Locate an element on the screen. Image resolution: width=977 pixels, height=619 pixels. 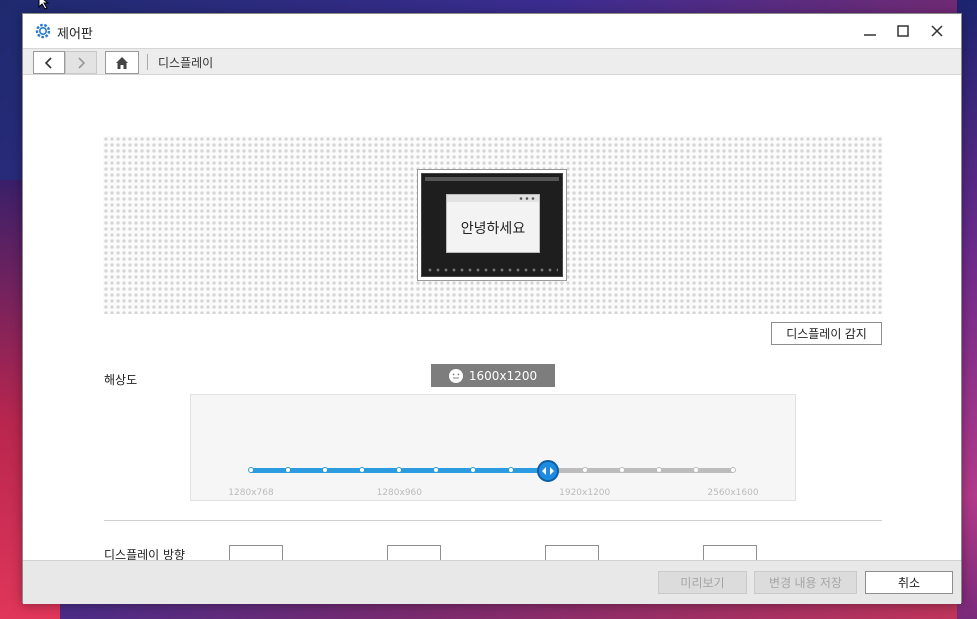
preview-mini-window: 안녕하세요 is located at coordinates (493, 223).